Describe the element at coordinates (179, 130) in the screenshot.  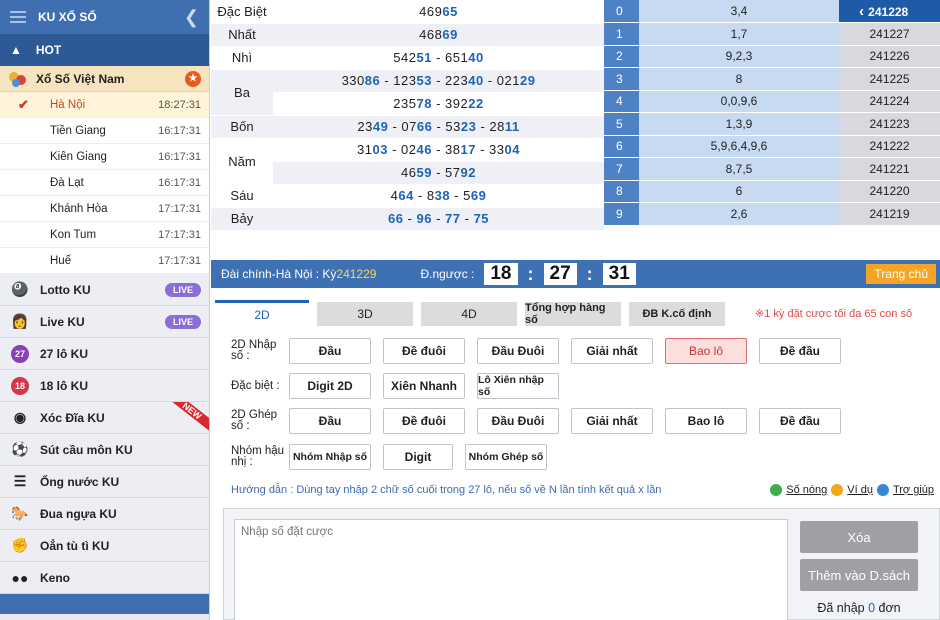
I see `city-time: 16:17:31` at that location.